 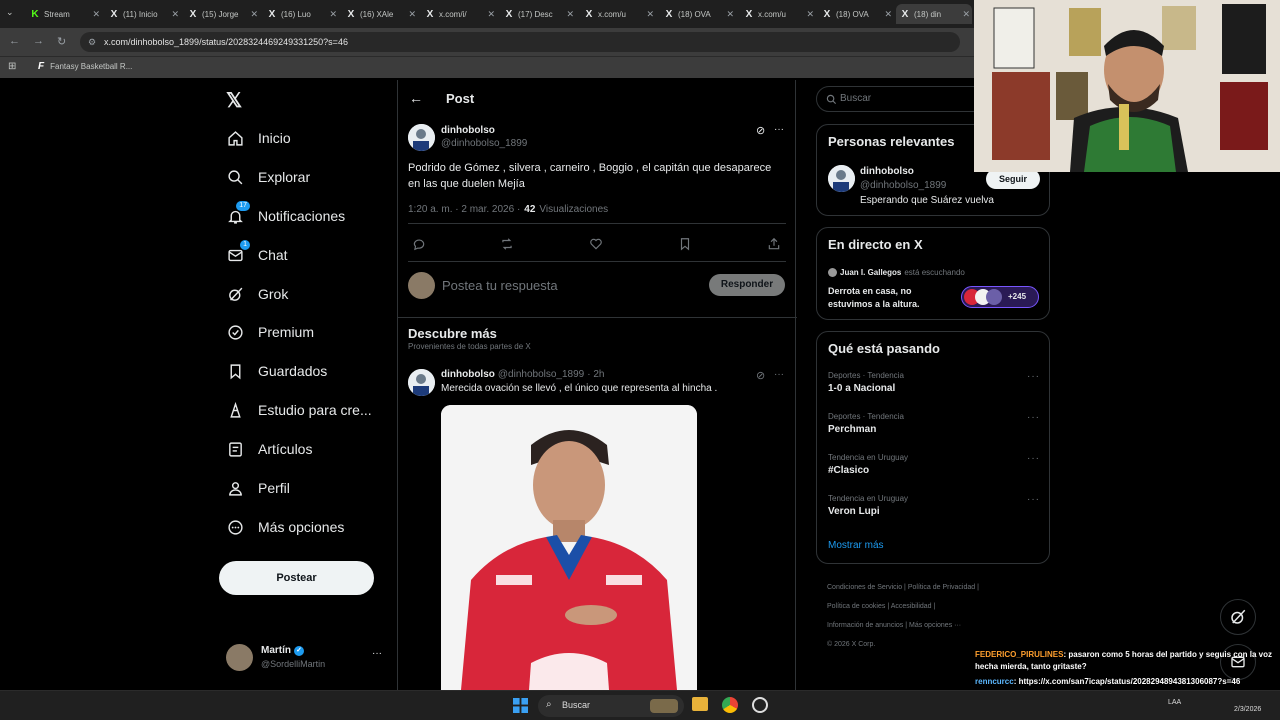 What do you see at coordinates (1000, 297) in the screenshot?
I see `listeners-pill: +245` at bounding box center [1000, 297].